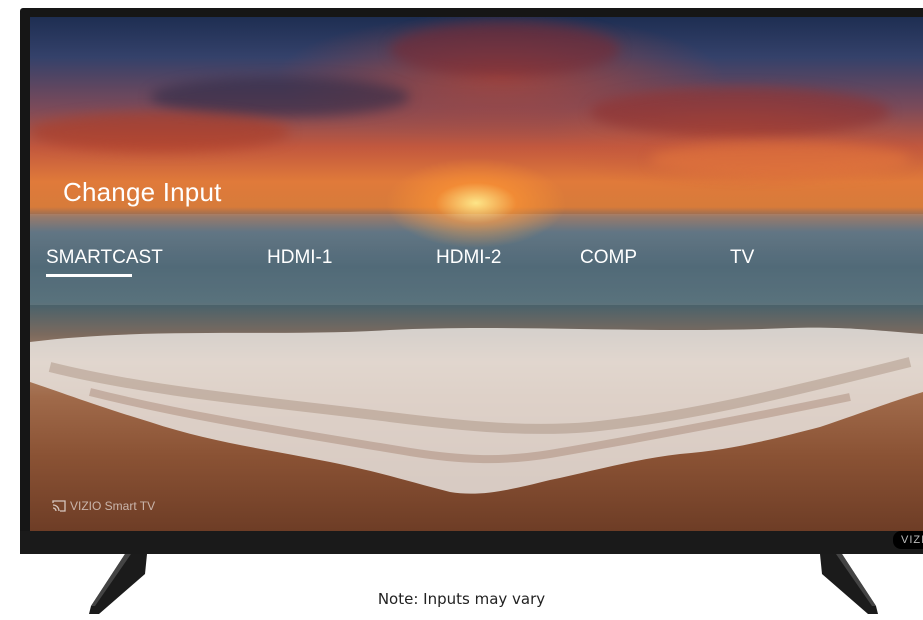  I want to click on input-comp: COMP, so click(608, 258).